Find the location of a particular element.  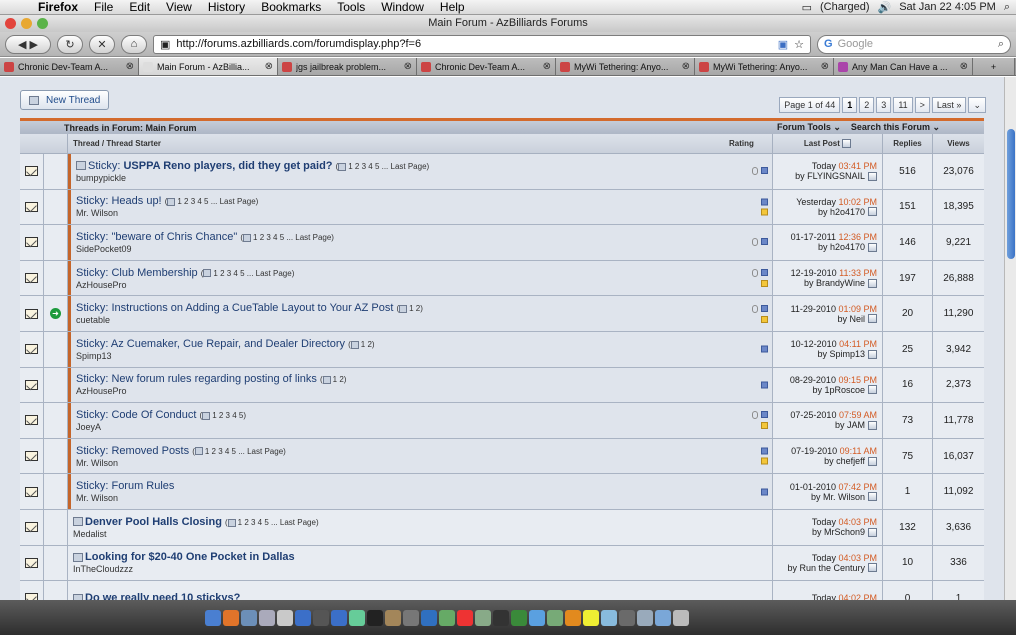

go-to-first-unread-icon: ➜ is located at coordinates (55, 314).